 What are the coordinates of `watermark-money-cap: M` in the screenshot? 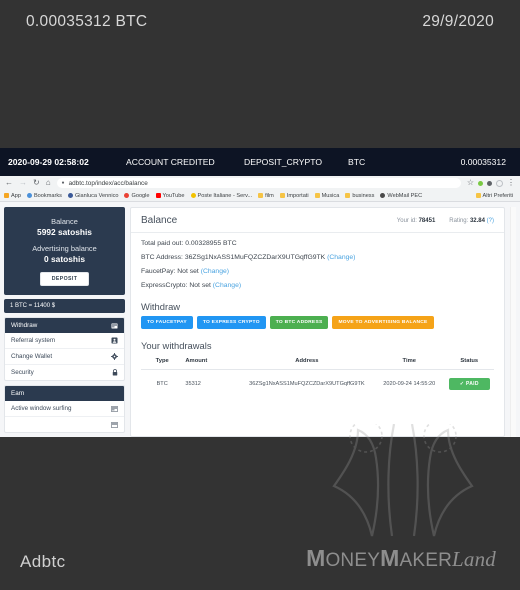 It's located at (316, 558).